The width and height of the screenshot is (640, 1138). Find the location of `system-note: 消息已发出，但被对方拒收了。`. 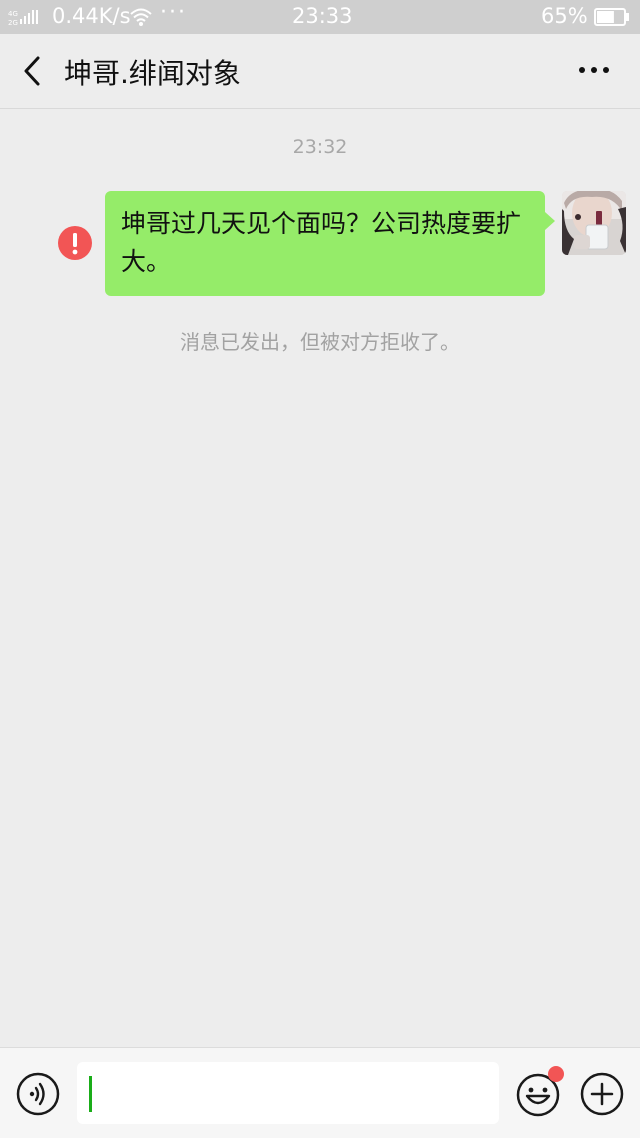

system-note: 消息已发出，但被对方拒收了。 is located at coordinates (320, 342).